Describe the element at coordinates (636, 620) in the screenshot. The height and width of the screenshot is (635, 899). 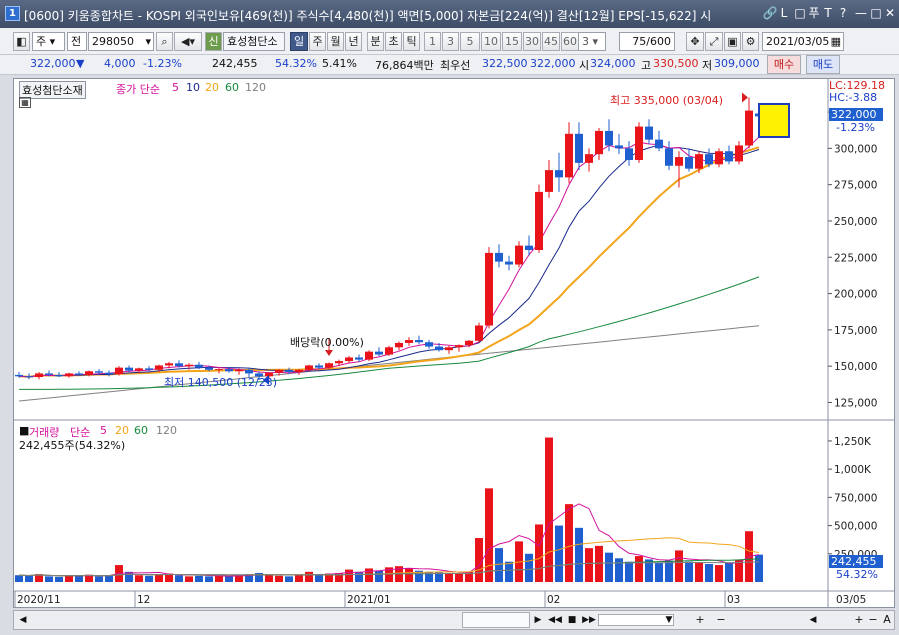
I see `zoom-track` at that location.